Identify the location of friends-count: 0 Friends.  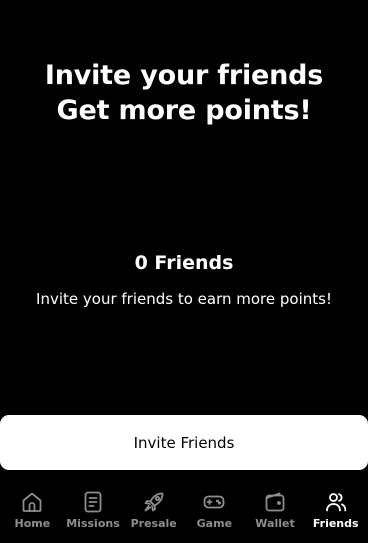
(184, 263).